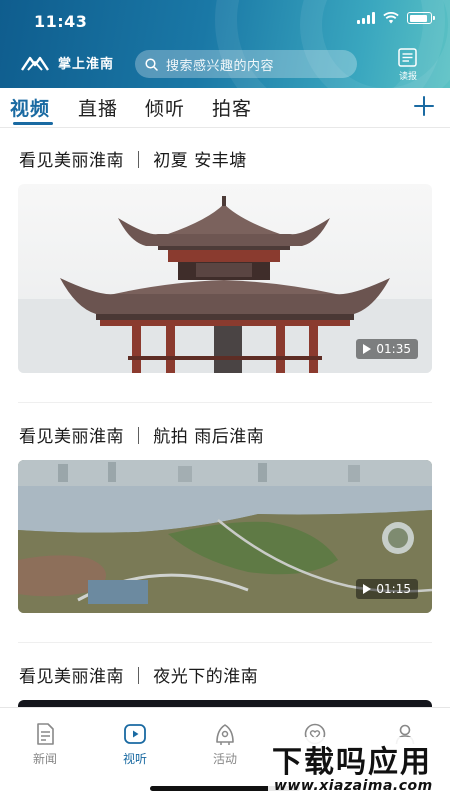  Describe the element at coordinates (225, 734) in the screenshot. I see `activity-icon` at that location.